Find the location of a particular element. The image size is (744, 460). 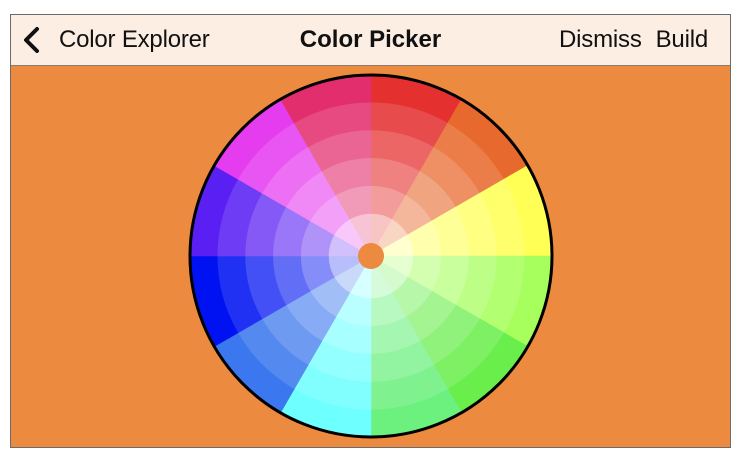

chevron-left-icon is located at coordinates (31, 40).